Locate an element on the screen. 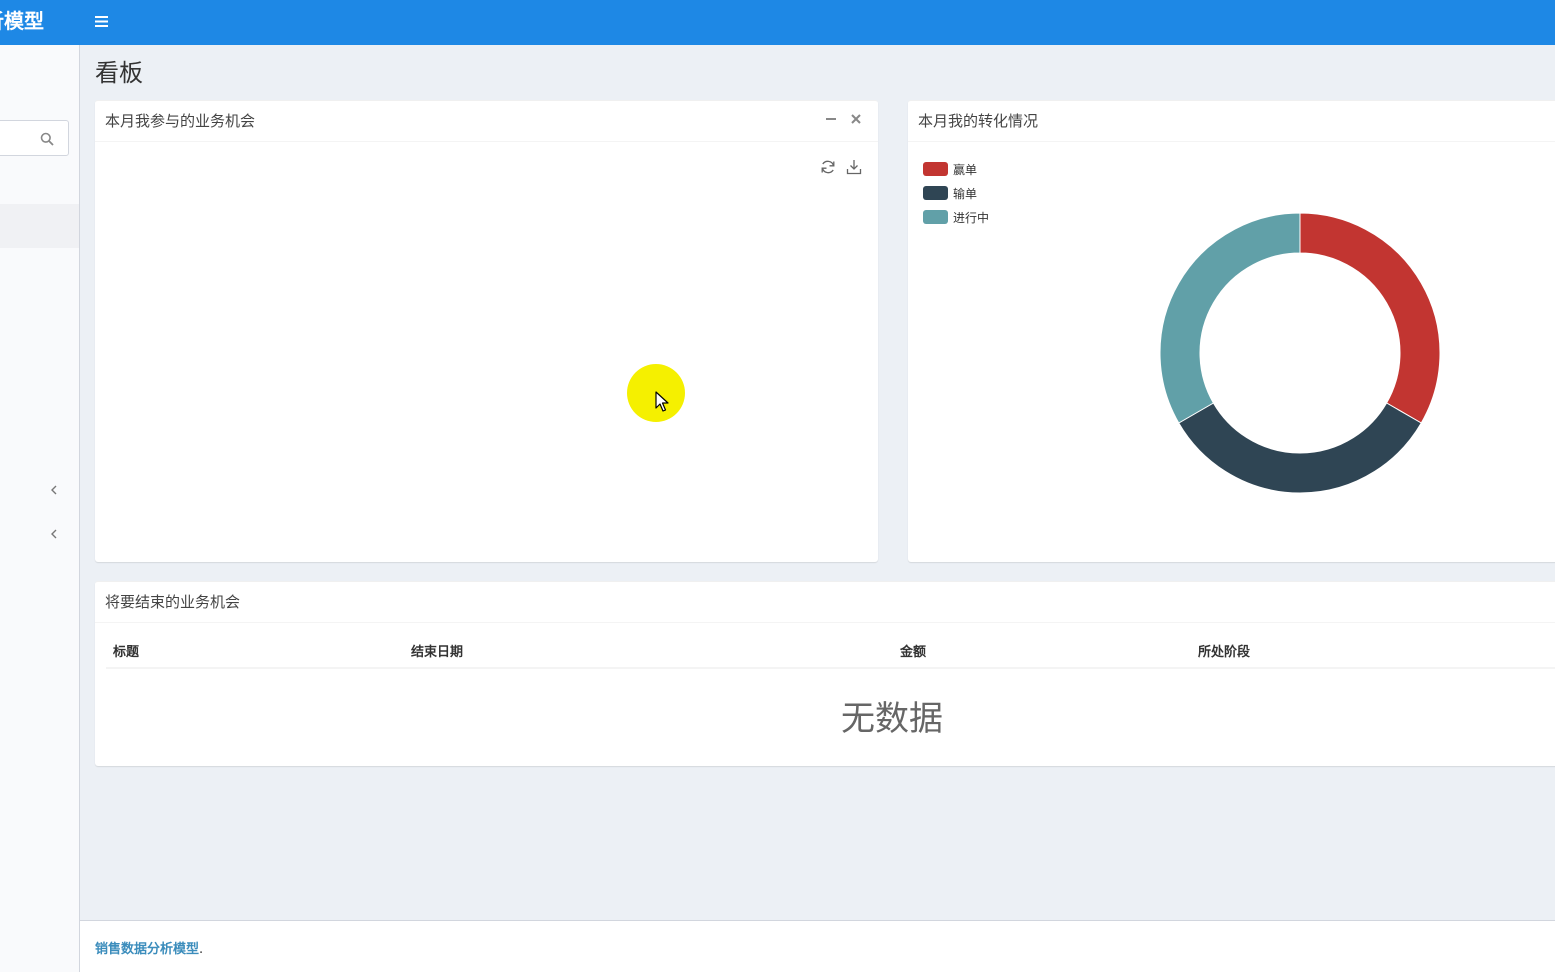 The image size is (1555, 972). panel-header: 将要结束的业务机会 is located at coordinates (825, 602).